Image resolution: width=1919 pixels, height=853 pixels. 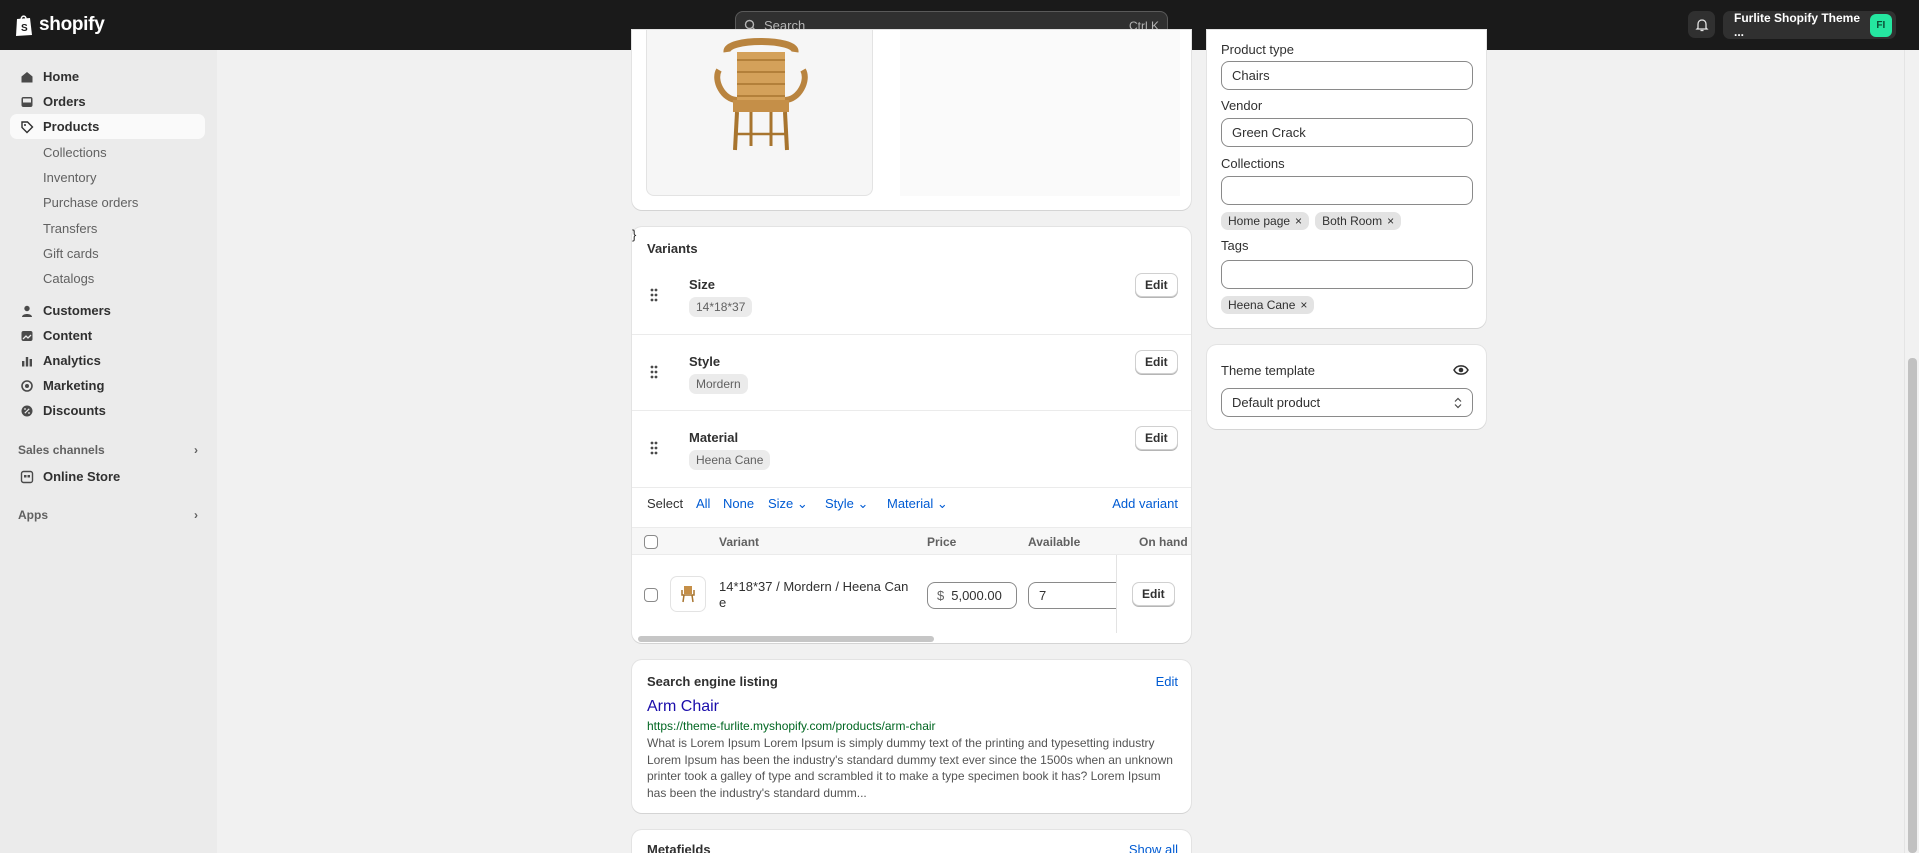 I want to click on sales-channels-header: Sales channels ›, so click(x=108, y=450).